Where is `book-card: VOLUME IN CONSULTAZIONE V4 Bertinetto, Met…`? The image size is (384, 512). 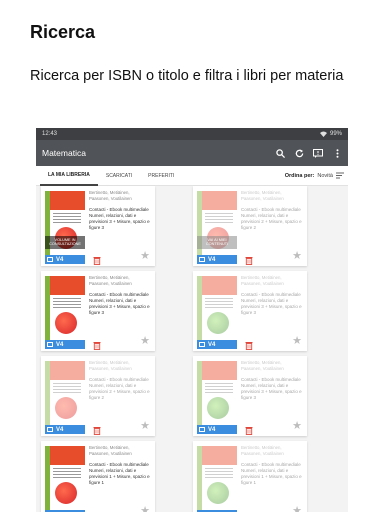 book-card: VOLUME IN CONSULTAZIONE V4 Bertinetto, Met… is located at coordinates (98, 226).